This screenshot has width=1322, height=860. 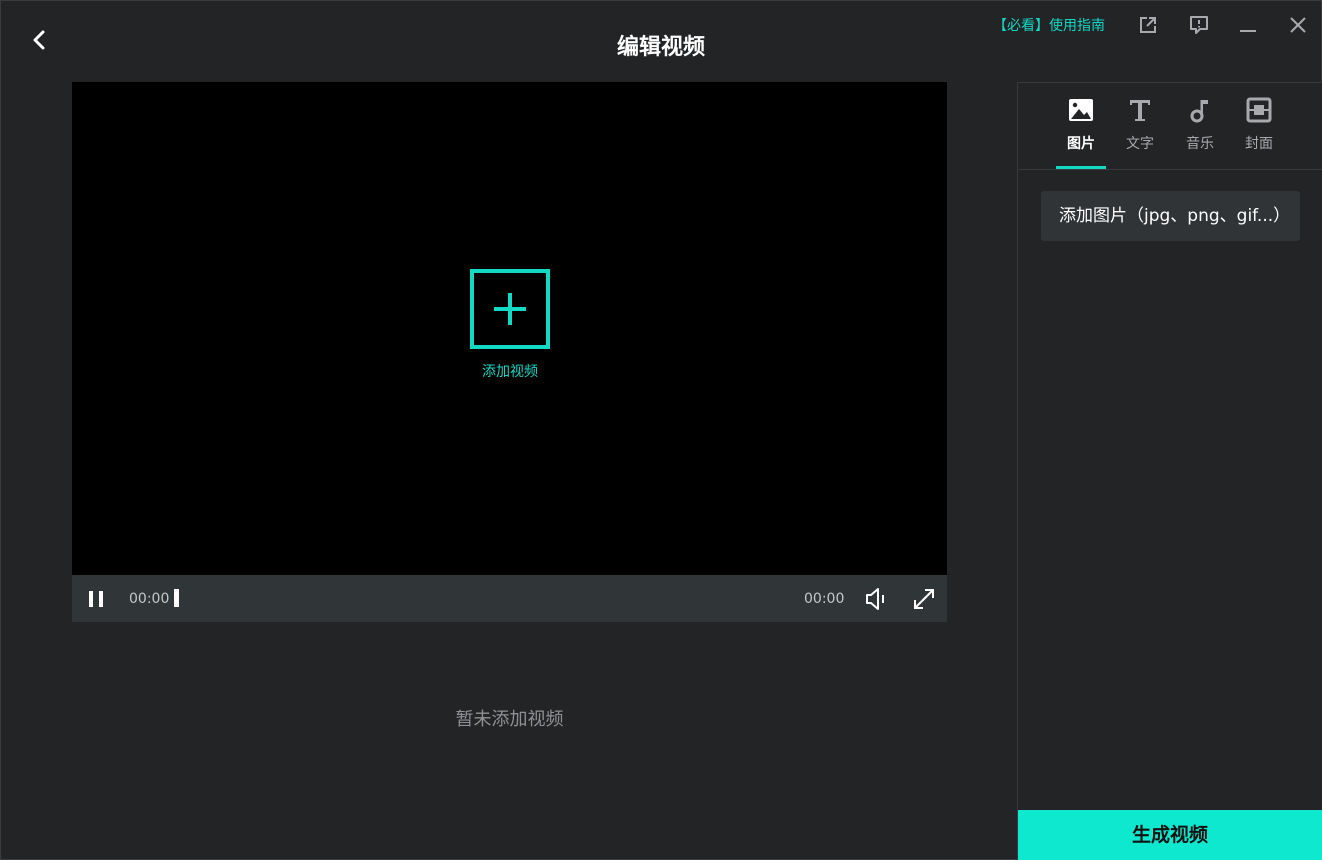 I want to click on empty-video-hint: 暂未添加视频, so click(x=509, y=719).